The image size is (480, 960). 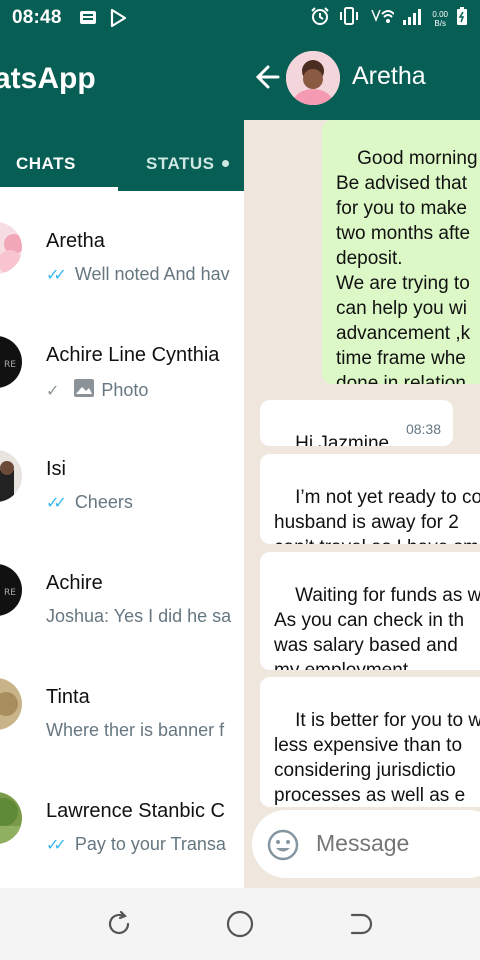 What do you see at coordinates (74, 583) in the screenshot?
I see `chat-name: Achire` at bounding box center [74, 583].